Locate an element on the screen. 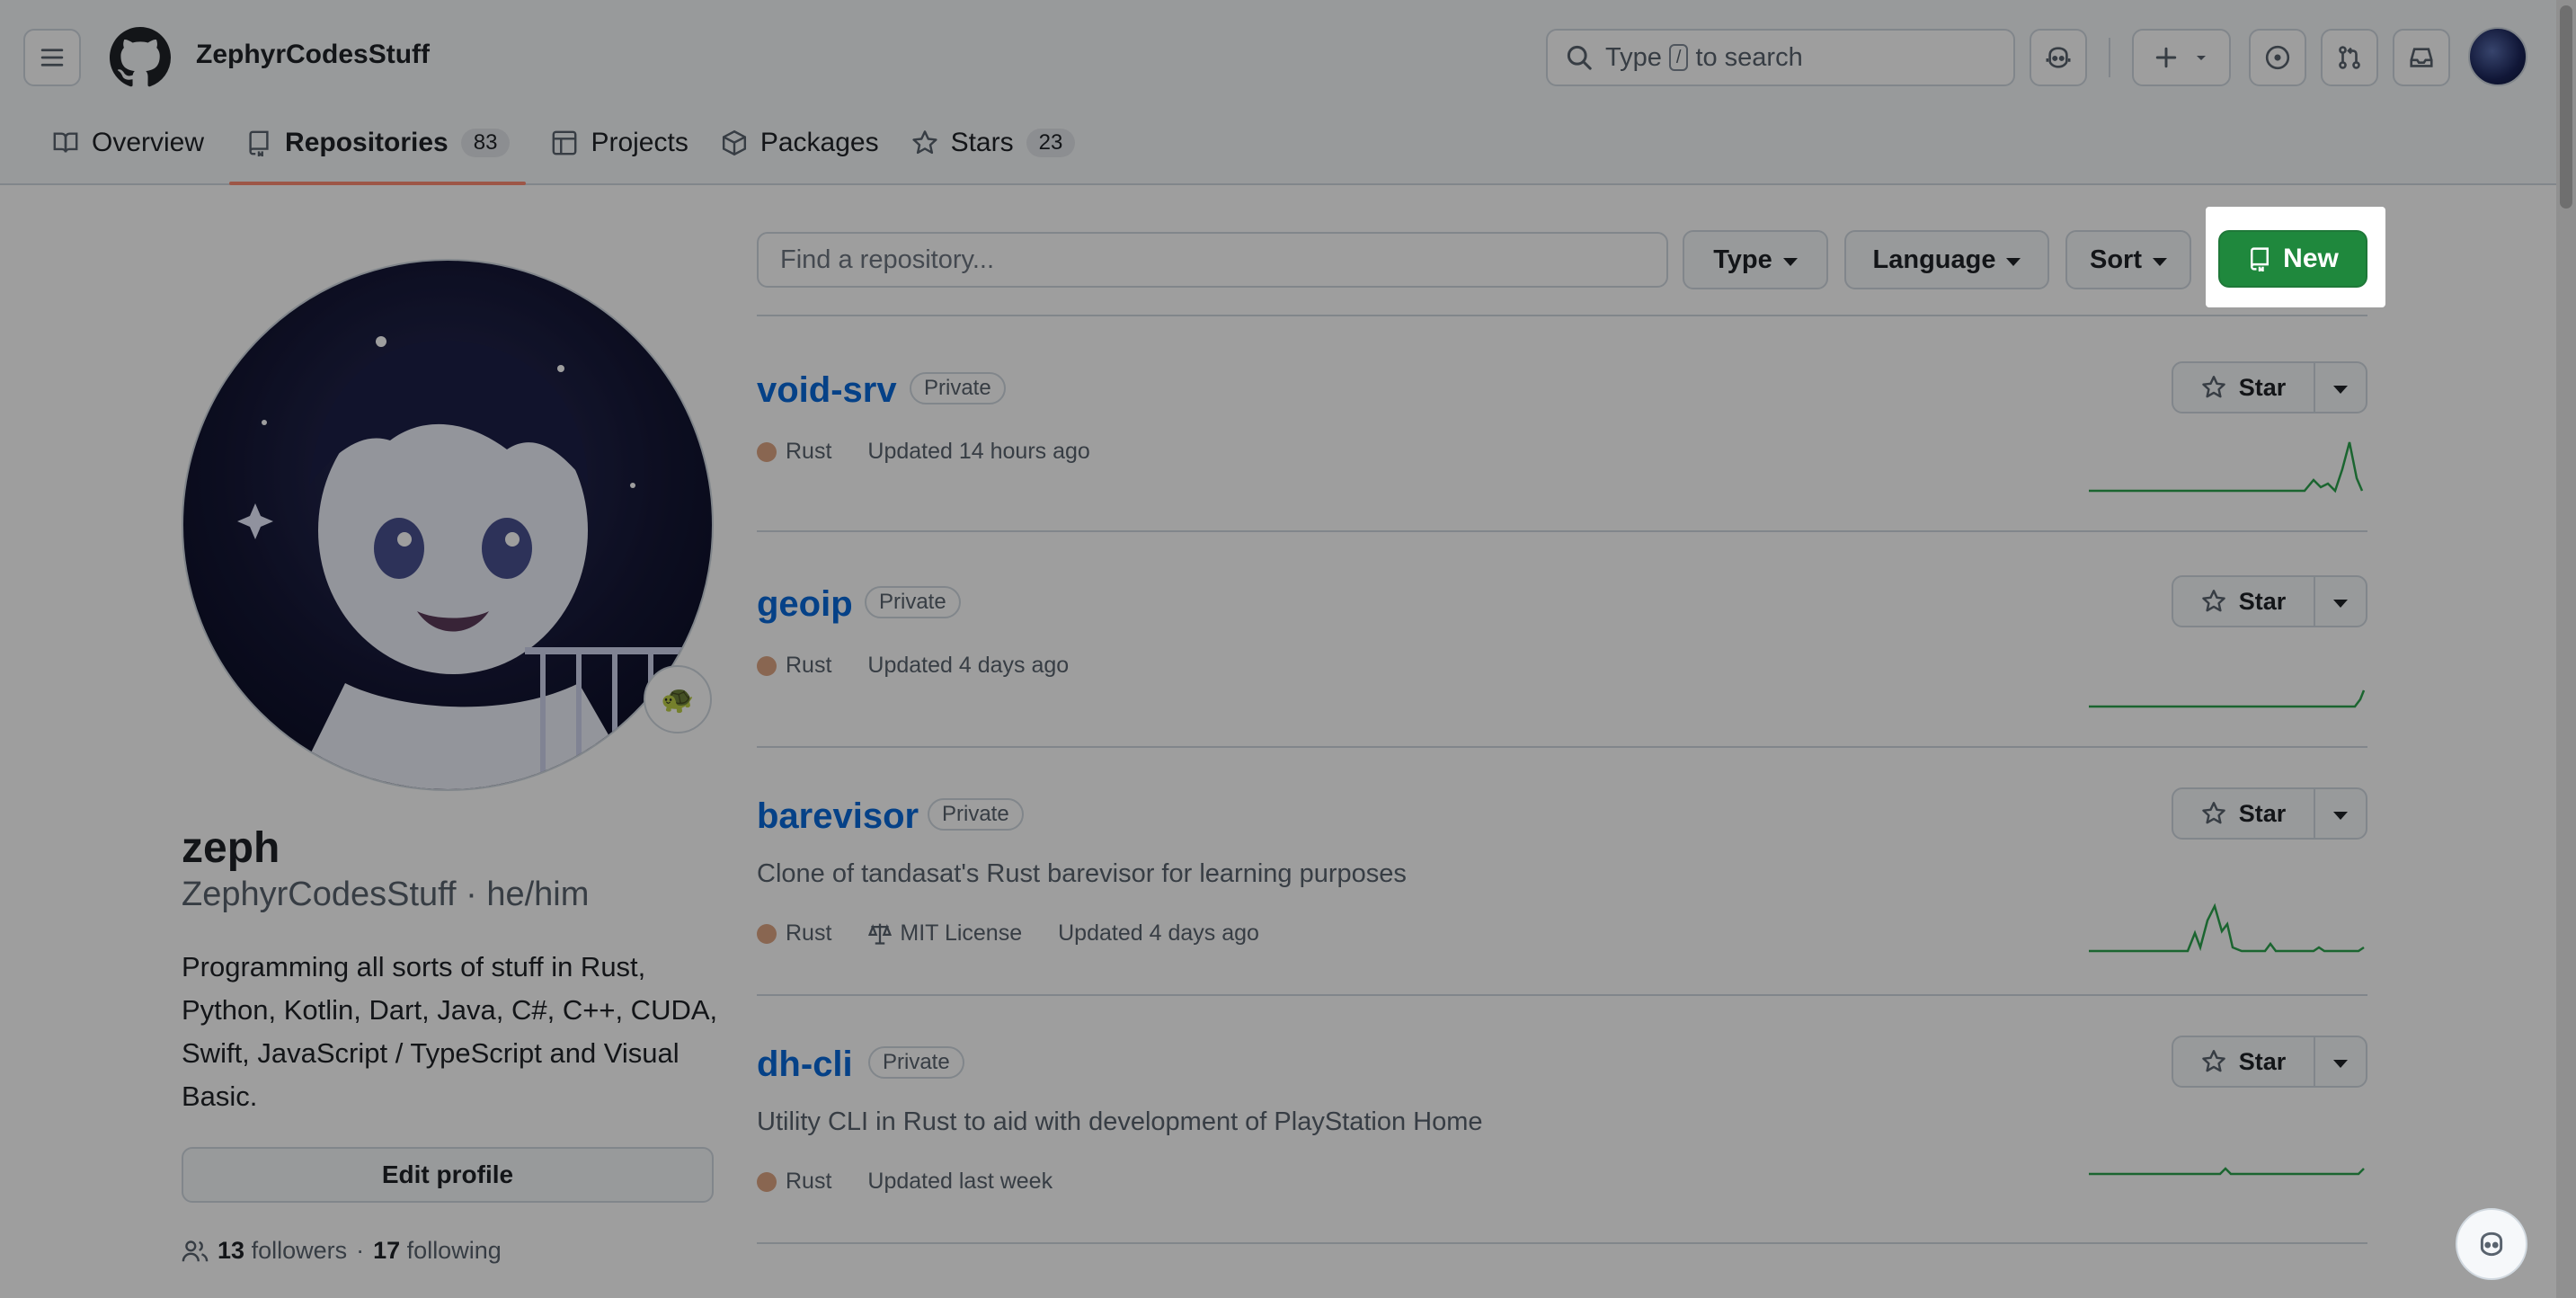  following-link: 17 following is located at coordinates (437, 1251).